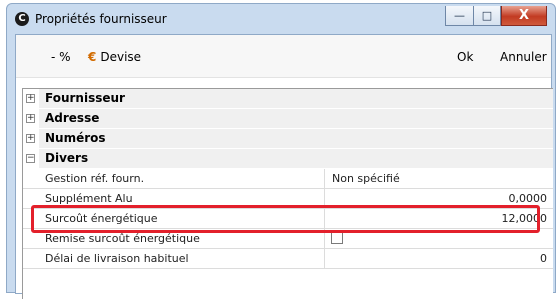 Image resolution: width=558 pixels, height=299 pixels. Describe the element at coordinates (439, 258) in the screenshot. I see `property-value: 0` at that location.